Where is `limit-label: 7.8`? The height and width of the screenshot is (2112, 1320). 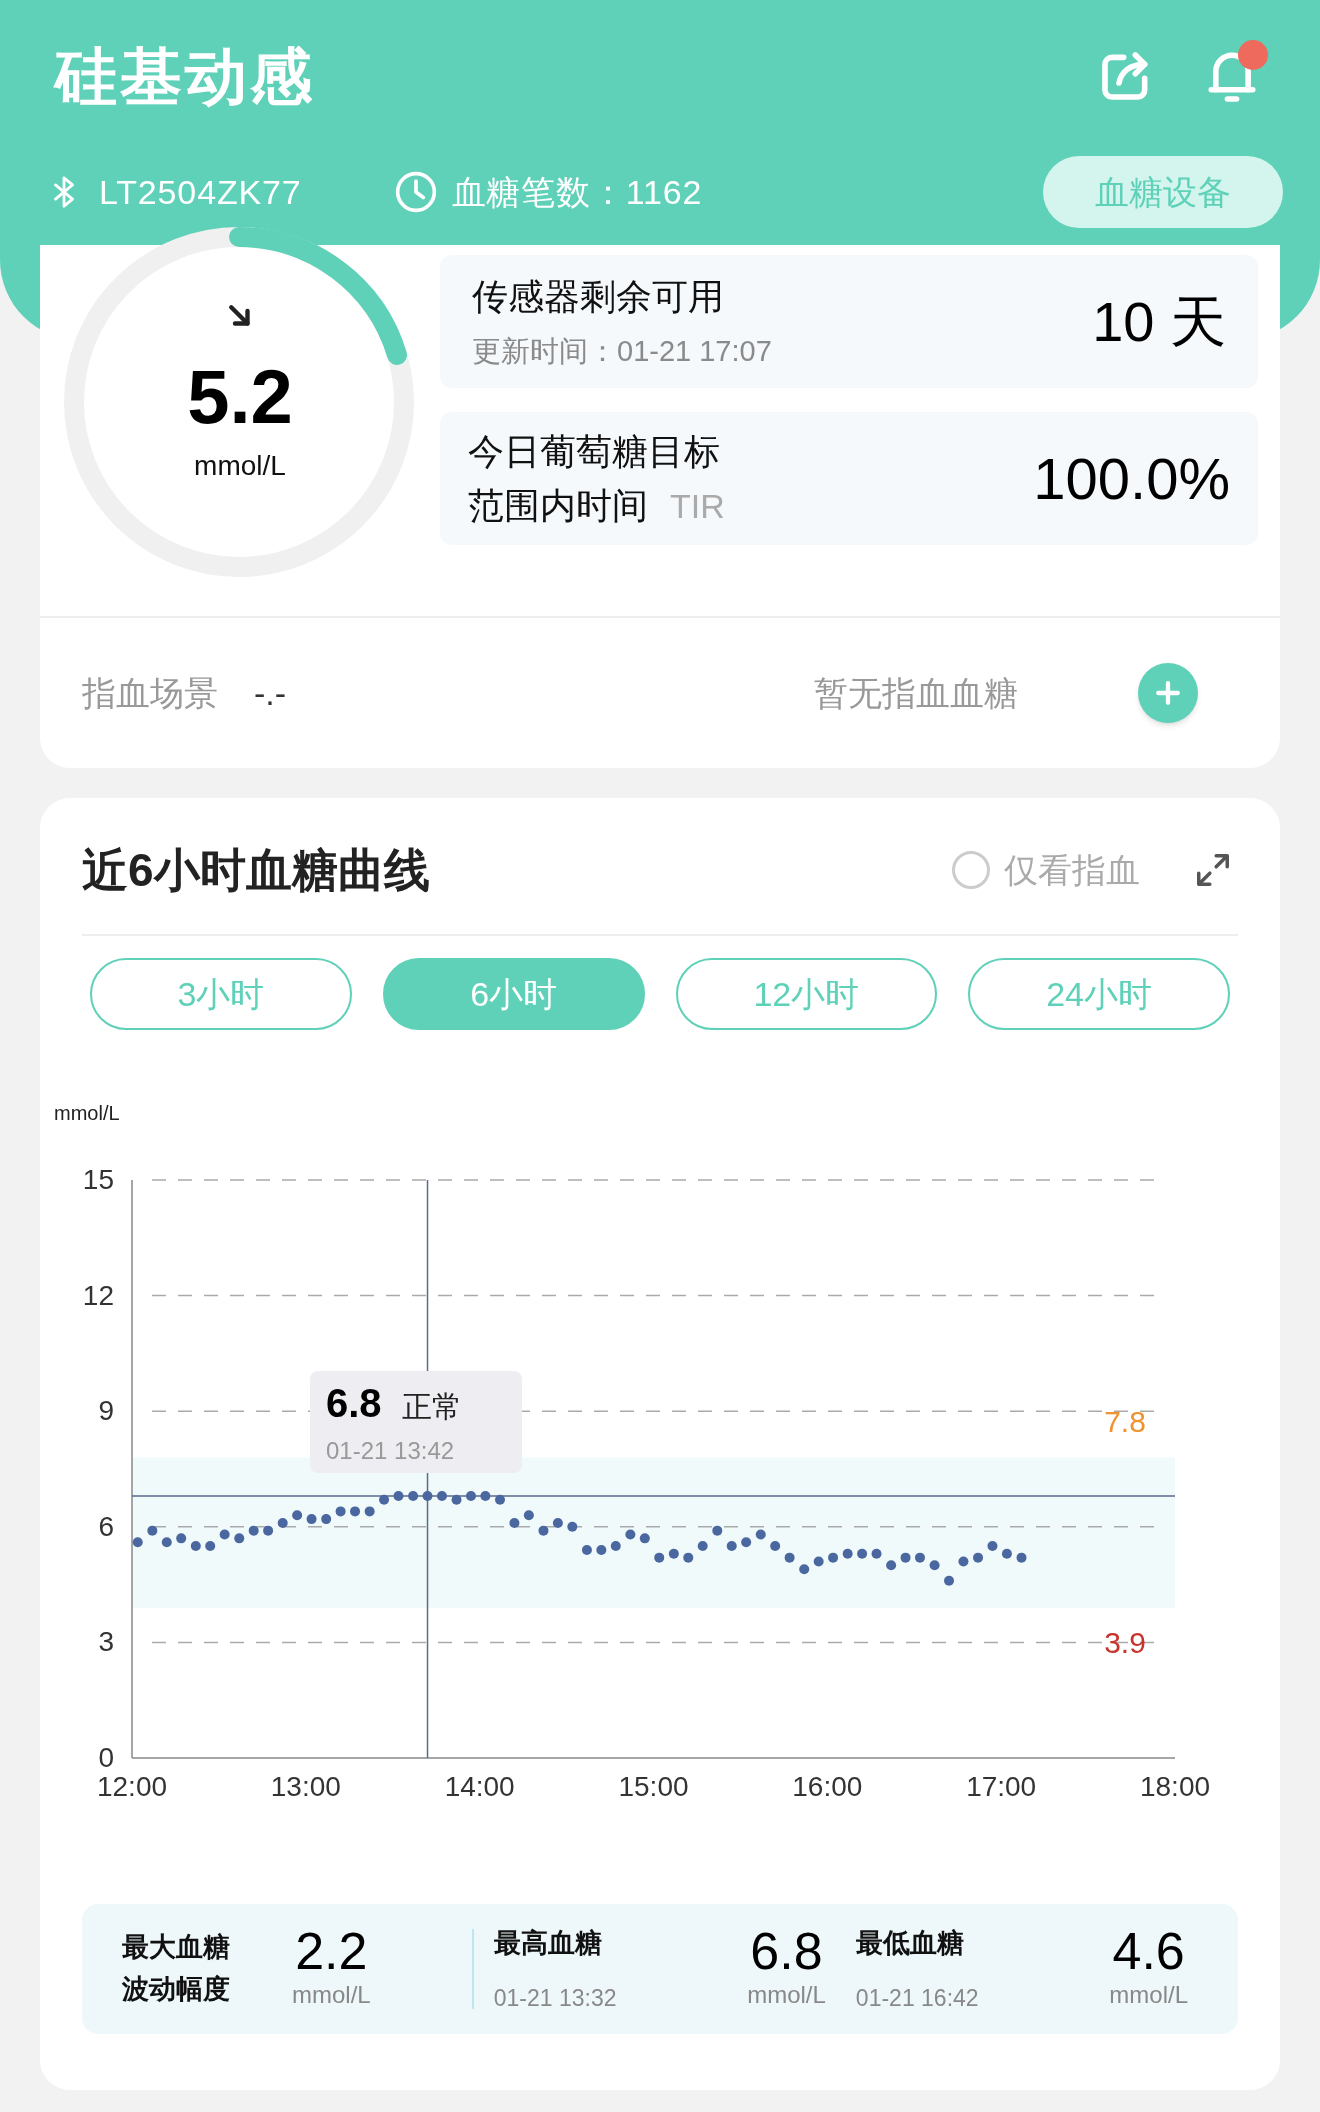
limit-label: 7.8 is located at coordinates (1125, 1422).